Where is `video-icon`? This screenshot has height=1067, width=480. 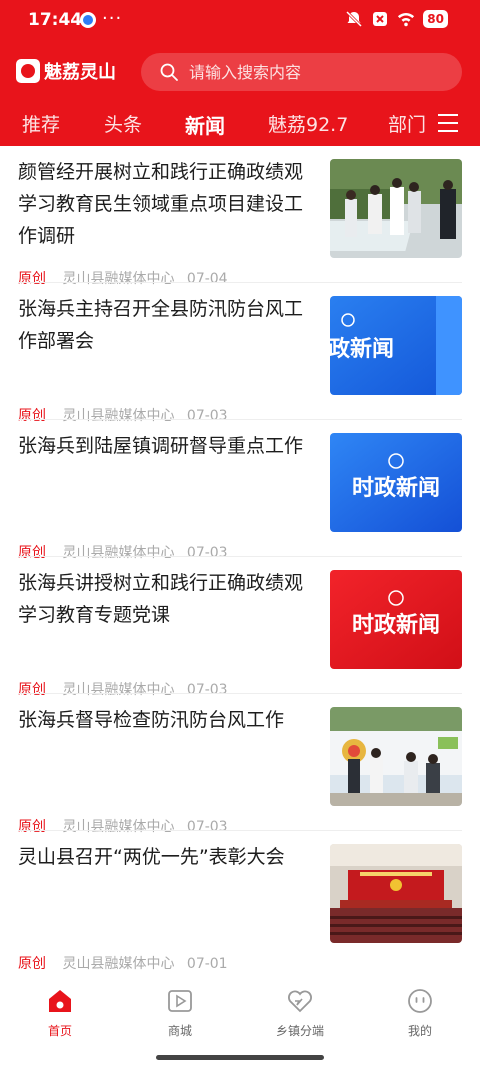 video-icon is located at coordinates (180, 1001).